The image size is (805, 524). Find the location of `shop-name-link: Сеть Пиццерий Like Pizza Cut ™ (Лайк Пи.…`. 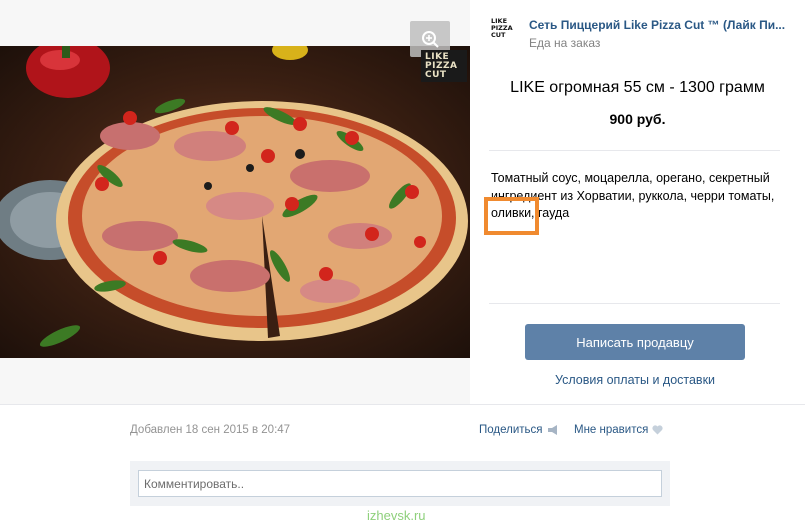

shop-name-link: Сеть Пиццерий Like Pizza Cut ™ (Лайк Пи.… is located at coordinates (659, 25).